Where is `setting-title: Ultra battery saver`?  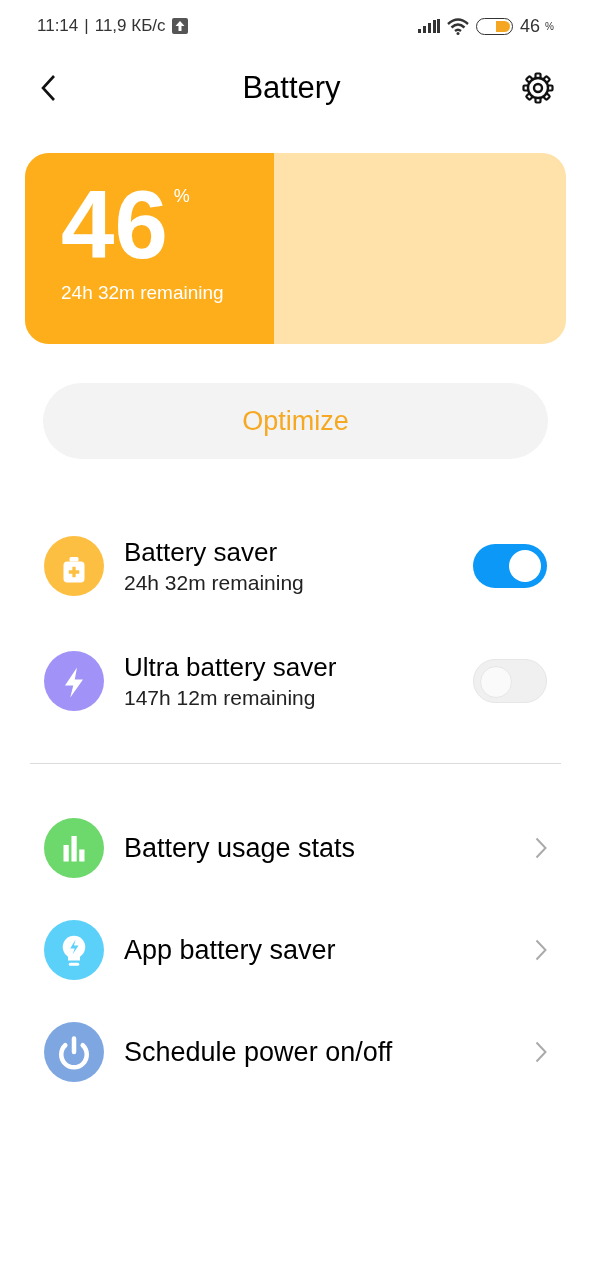 setting-title: Ultra battery saver is located at coordinates (231, 667).